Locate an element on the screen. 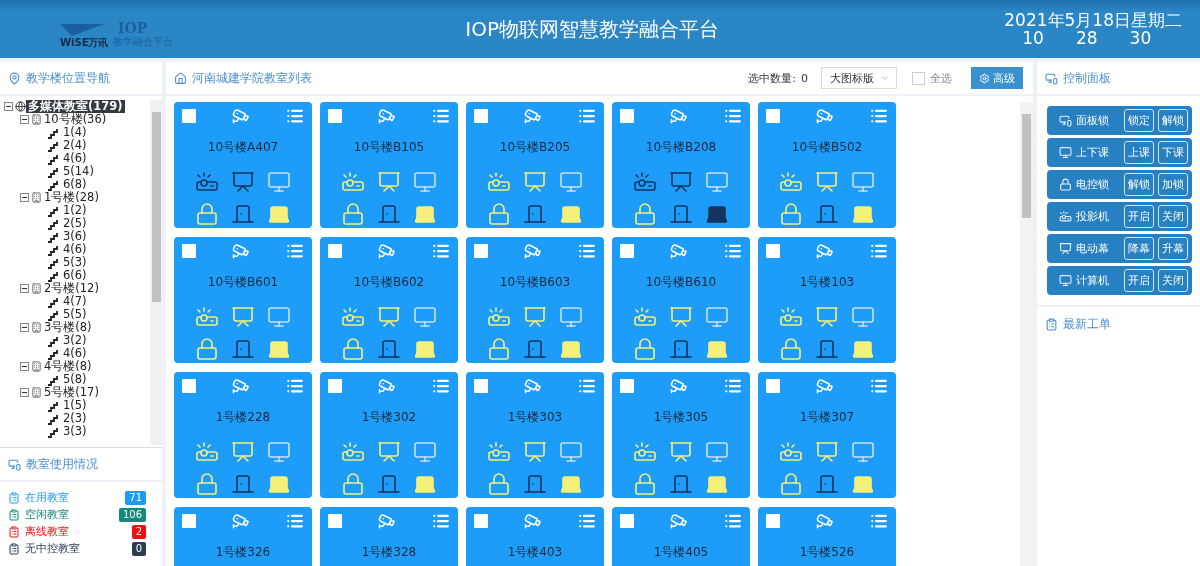  tree-item: 2(3) is located at coordinates (75, 418).